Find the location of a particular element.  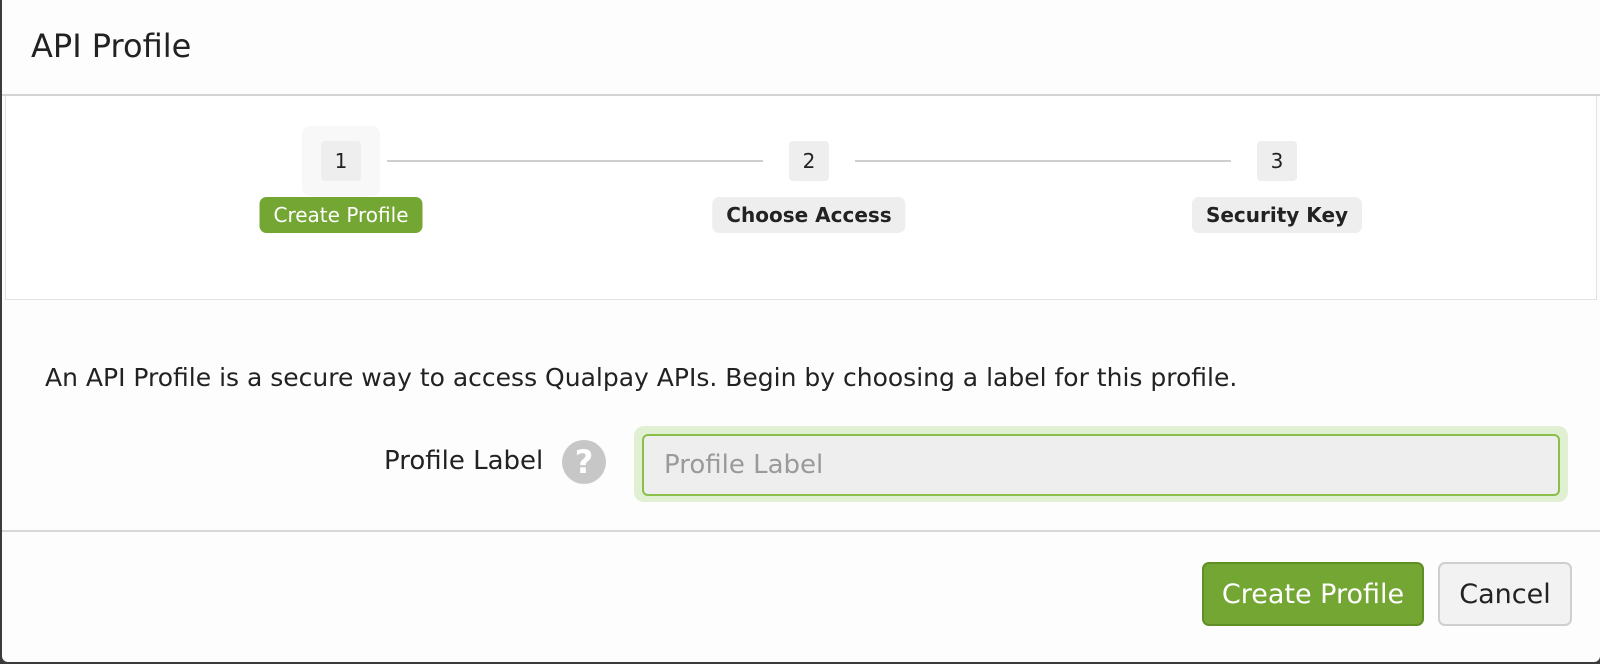

step-number-wrap: 3 is located at coordinates (1277, 161).